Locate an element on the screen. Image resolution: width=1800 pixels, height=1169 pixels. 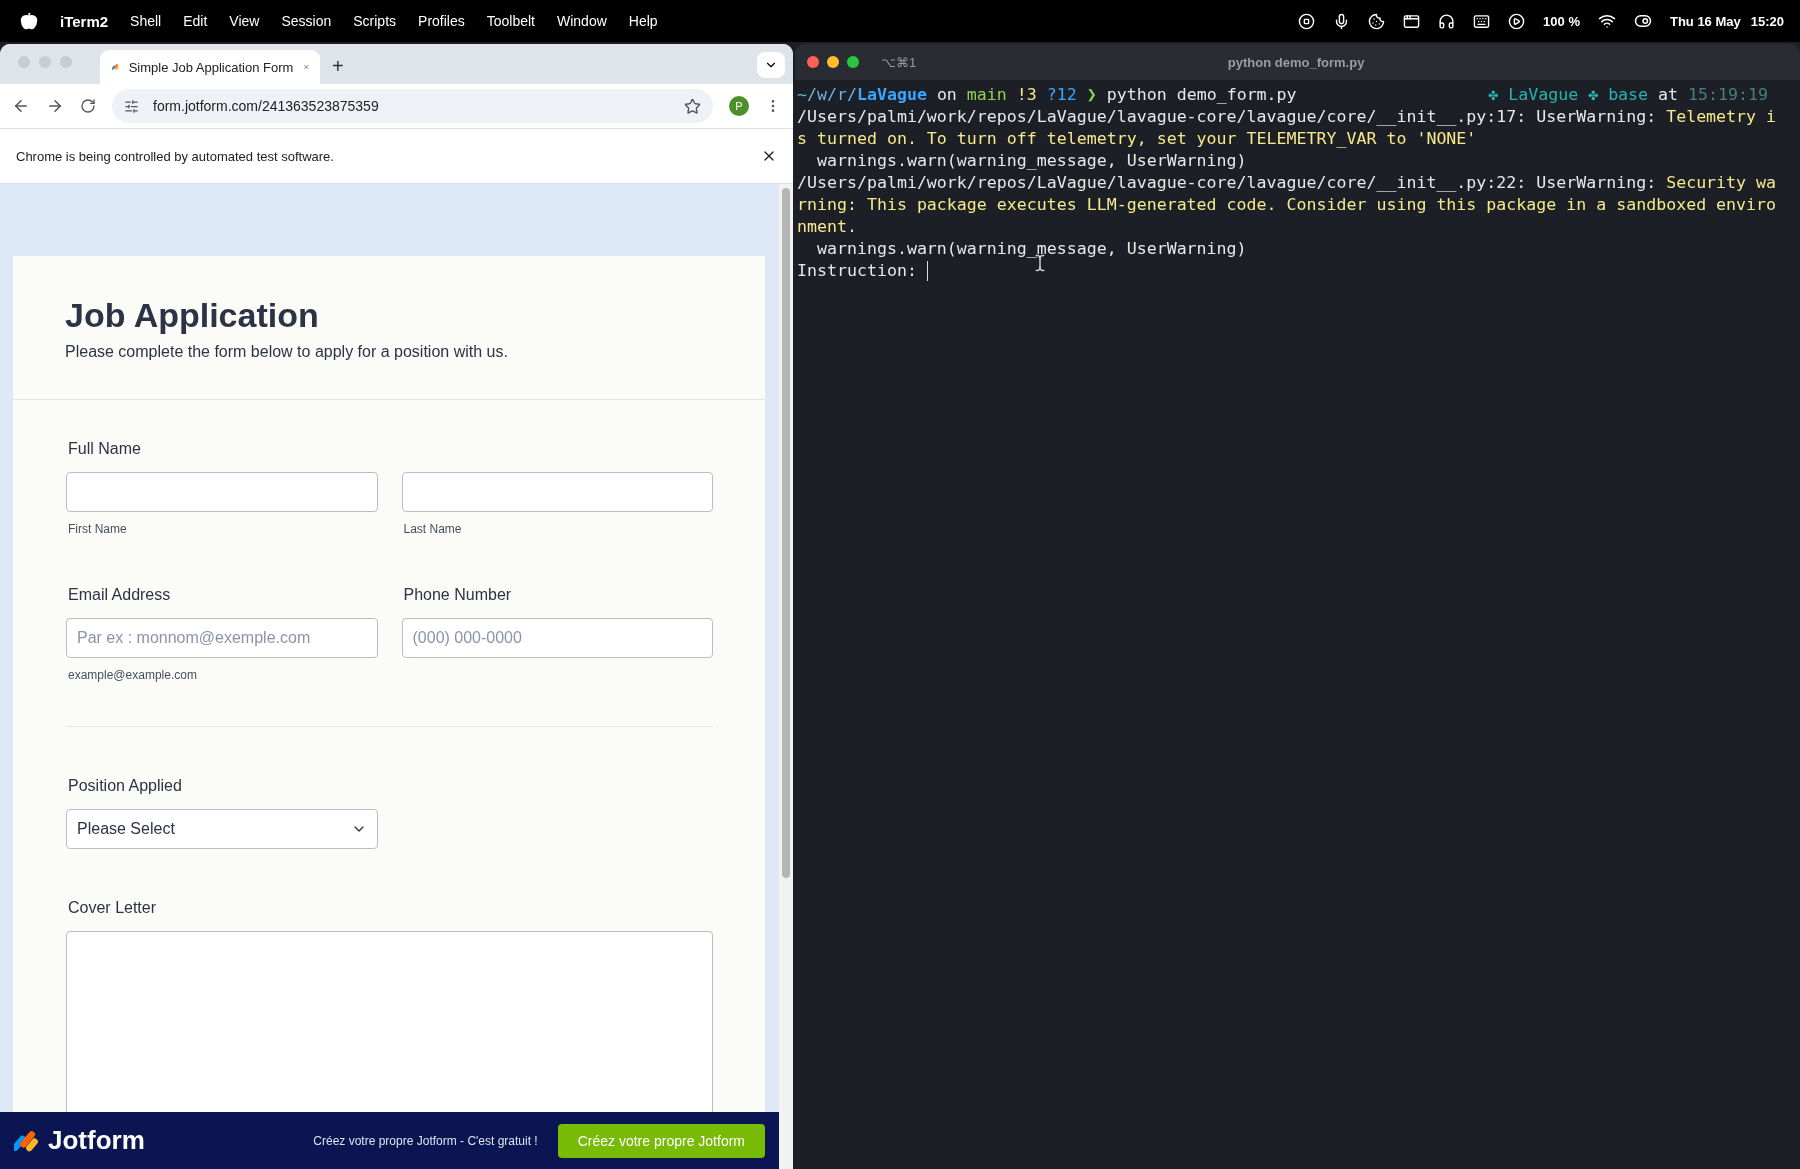
record-icon is located at coordinates (1307, 21).